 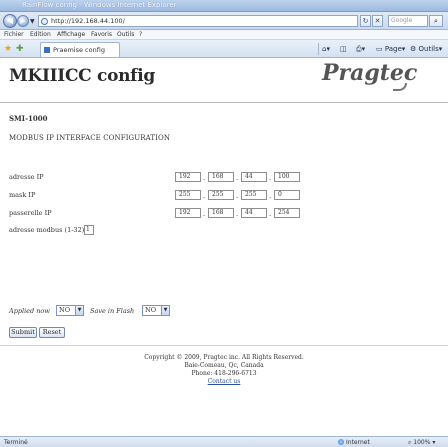 What do you see at coordinates (377, 21) in the screenshot?
I see `stop-icon: ✕` at bounding box center [377, 21].